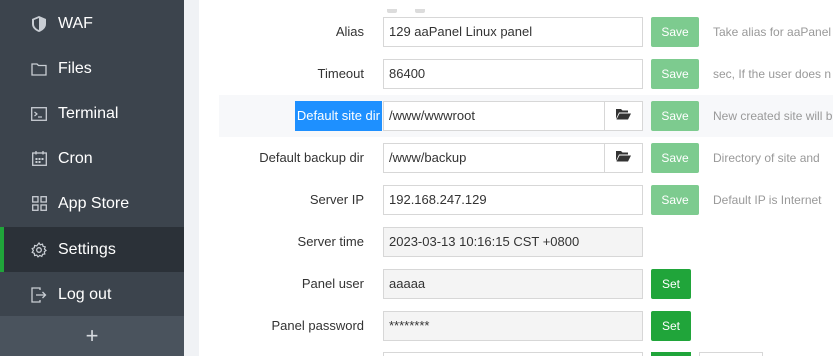 This screenshot has height=356, width=833. I want to click on logout-icon, so click(39, 294).